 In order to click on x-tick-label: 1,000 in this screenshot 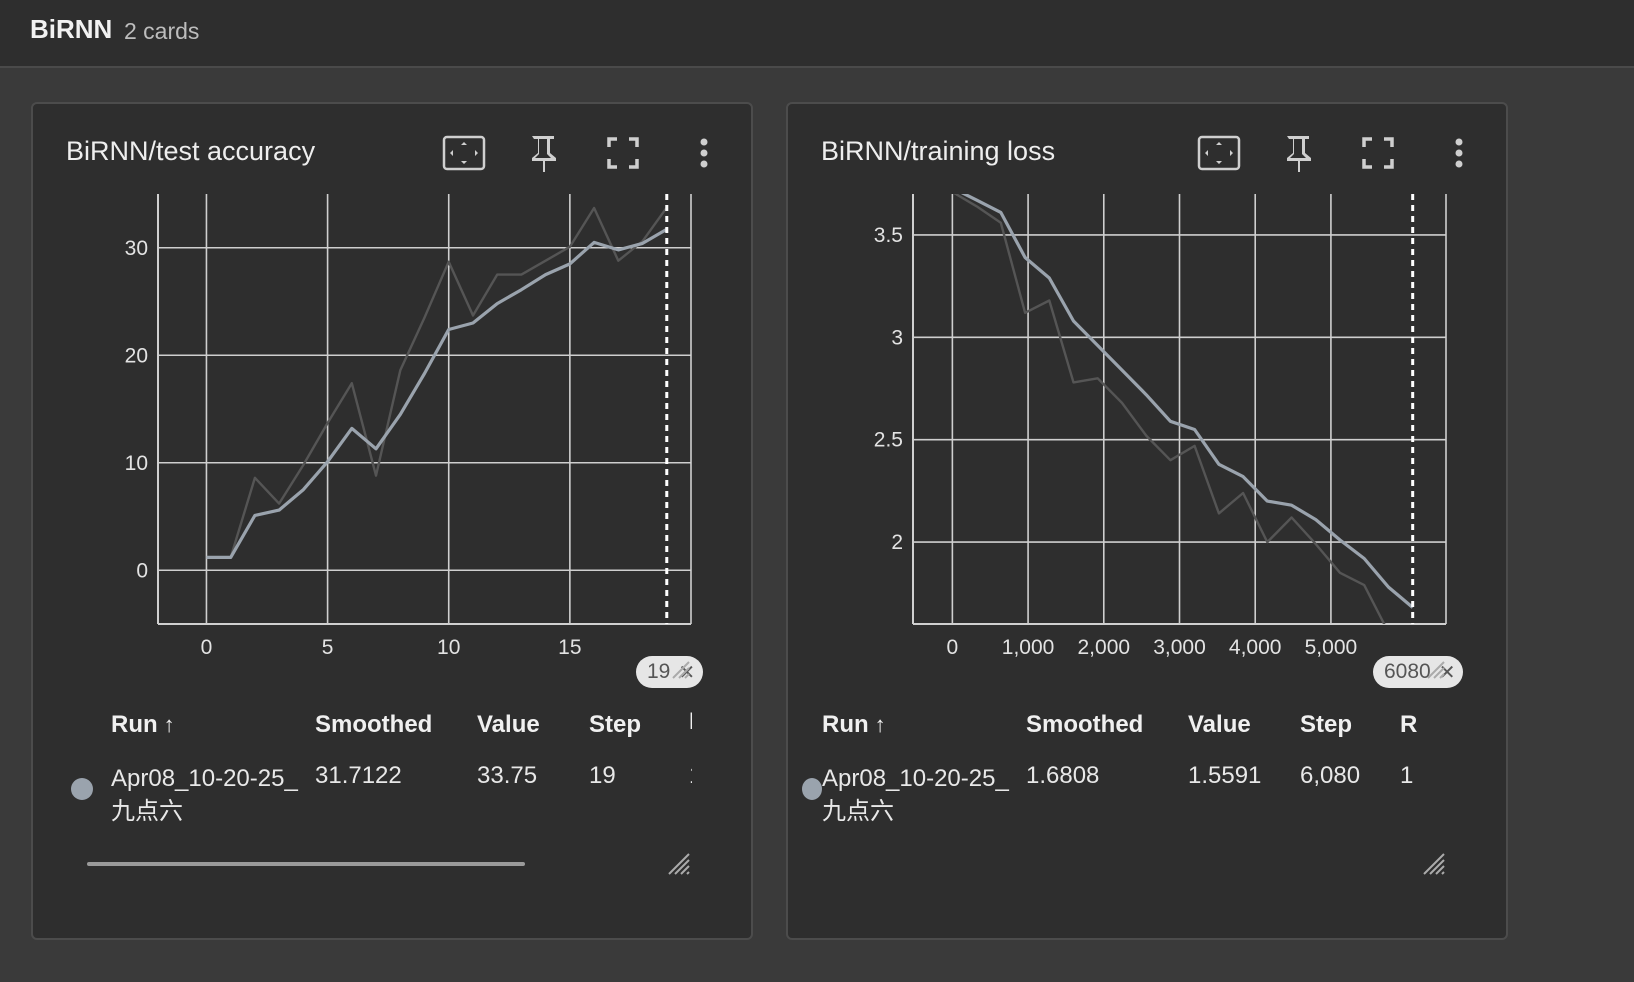, I will do `click(1028, 647)`.